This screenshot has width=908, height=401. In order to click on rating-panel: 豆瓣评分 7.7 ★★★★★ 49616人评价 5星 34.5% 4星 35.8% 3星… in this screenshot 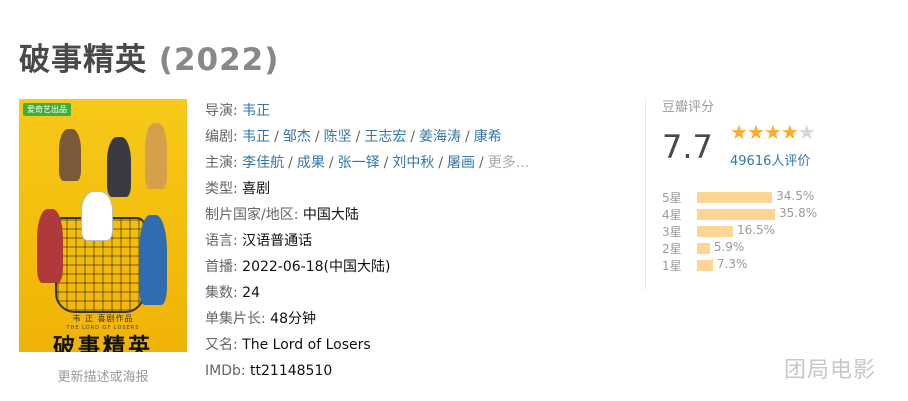, I will do `click(762, 184)`.